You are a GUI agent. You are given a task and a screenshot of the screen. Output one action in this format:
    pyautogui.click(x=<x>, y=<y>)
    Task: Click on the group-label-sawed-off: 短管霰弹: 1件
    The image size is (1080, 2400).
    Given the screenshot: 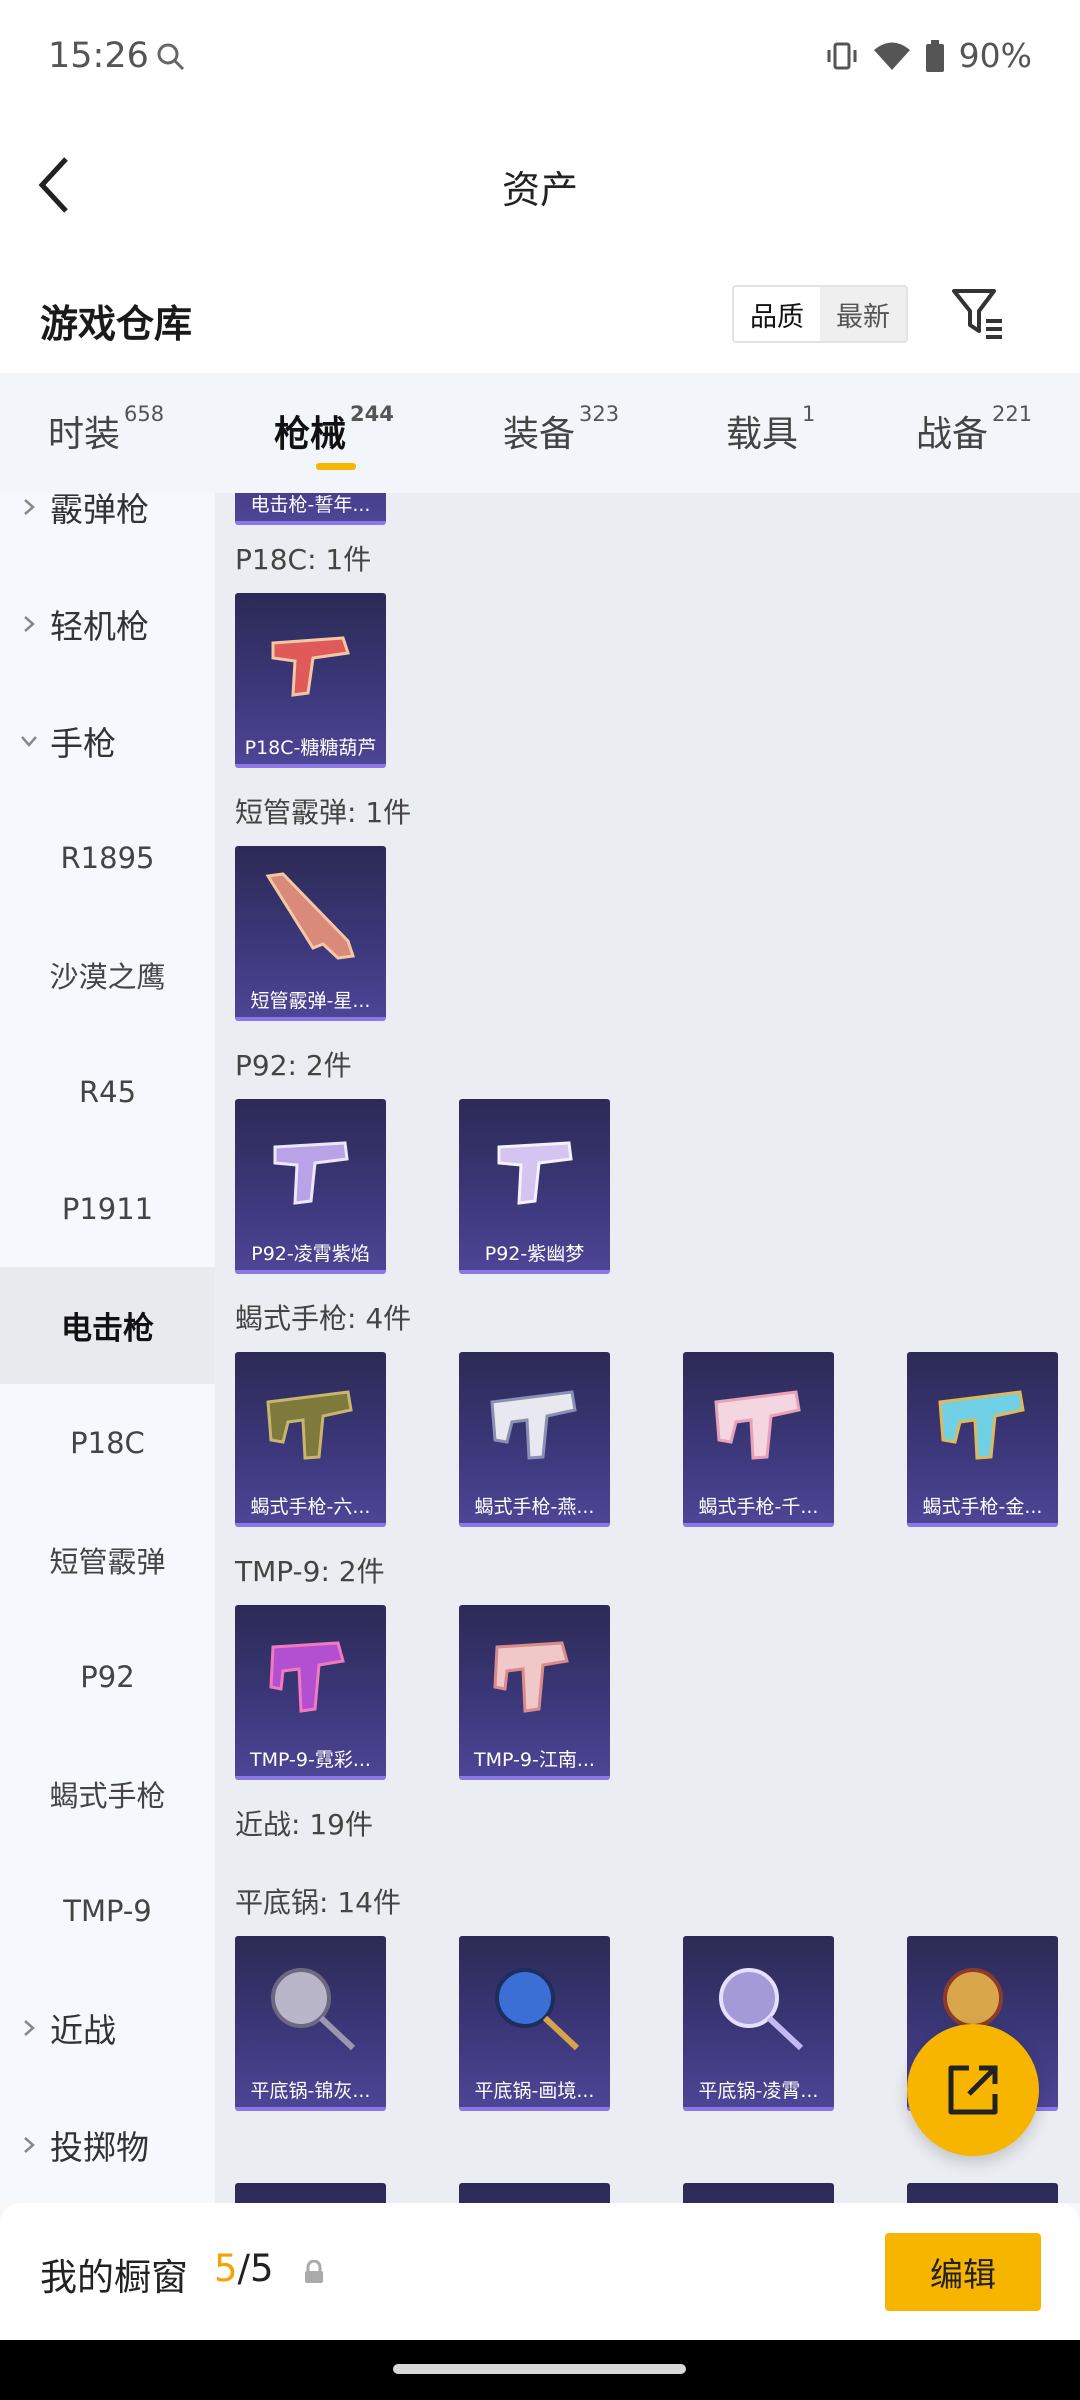 What is the action you would take?
    pyautogui.click(x=323, y=812)
    